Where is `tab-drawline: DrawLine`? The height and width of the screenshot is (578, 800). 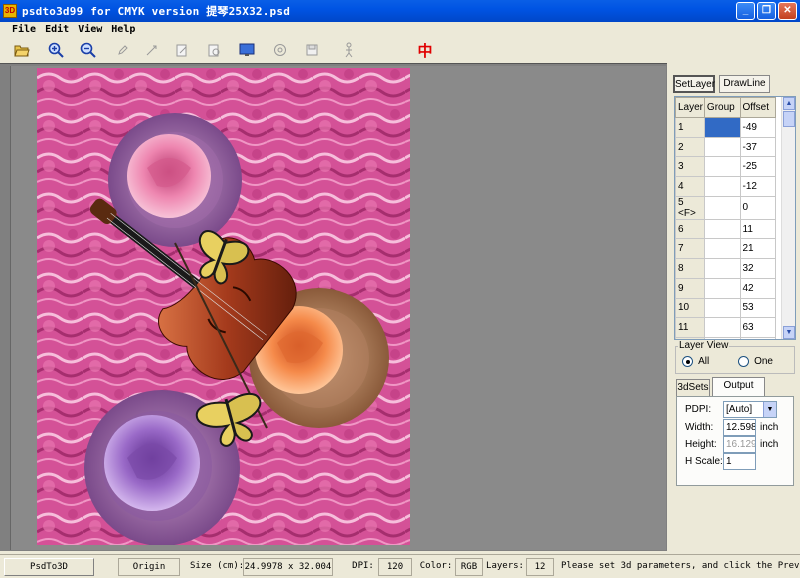 tab-drawline: DrawLine is located at coordinates (744, 84).